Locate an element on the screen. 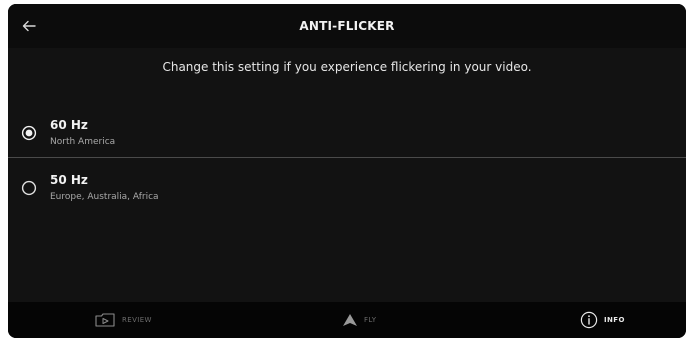 The width and height of the screenshot is (694, 341). option-region: North America is located at coordinates (83, 142).